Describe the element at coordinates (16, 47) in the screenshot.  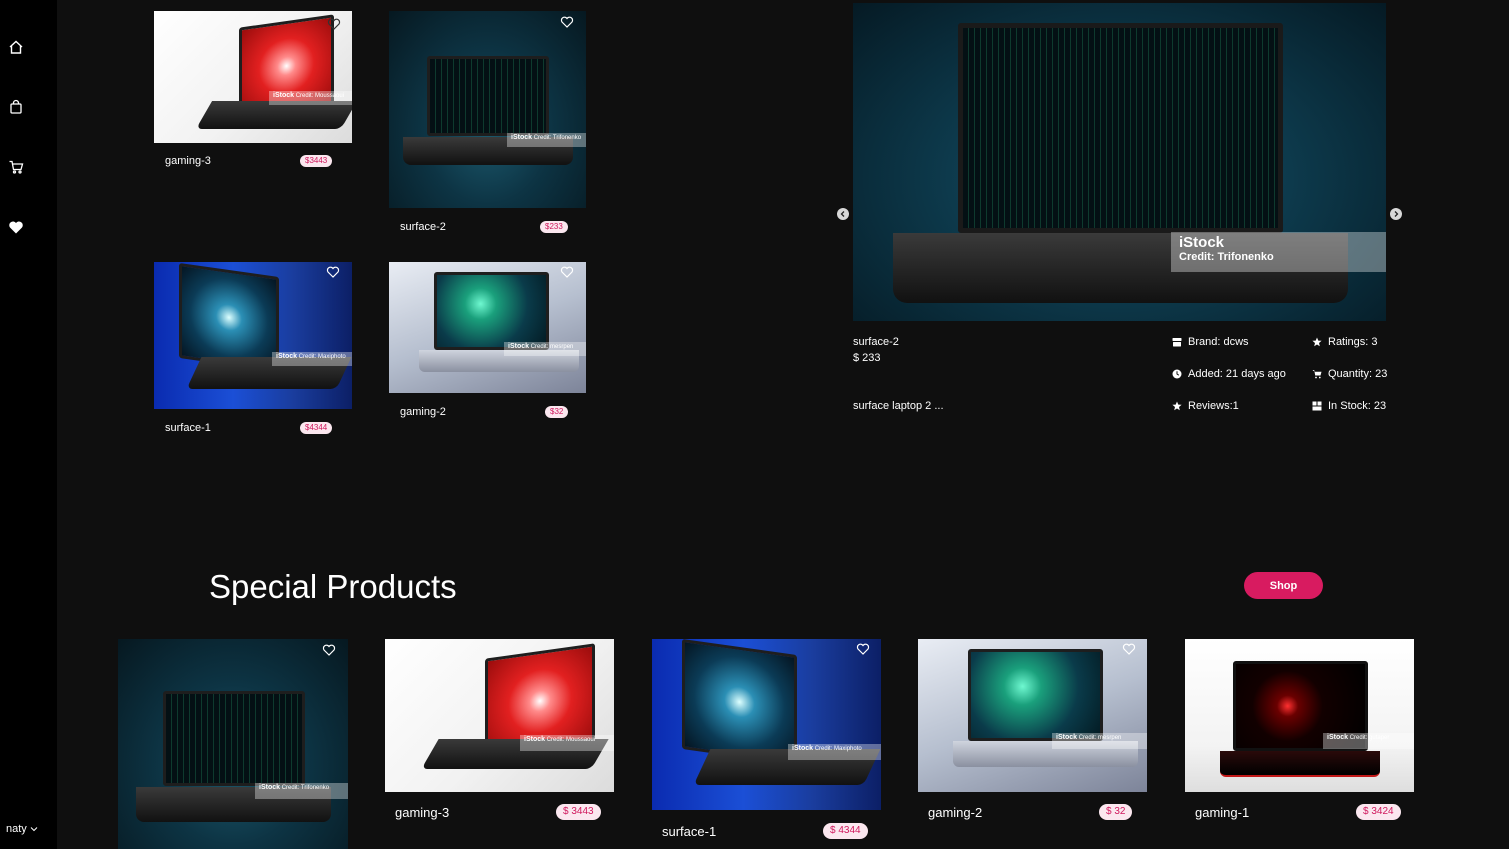
I see `home-icon` at that location.